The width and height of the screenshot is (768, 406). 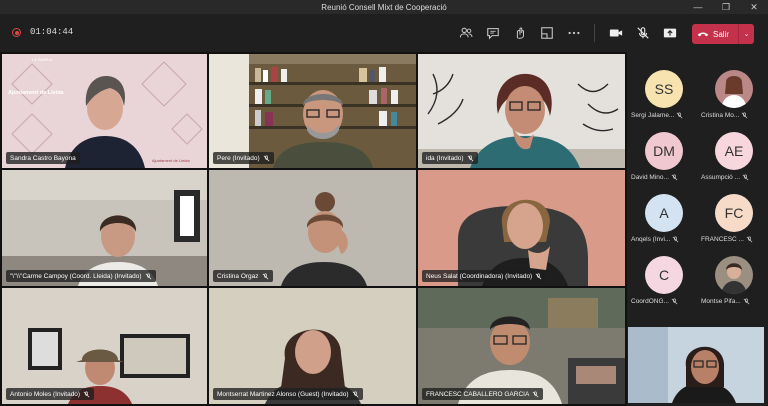 What do you see at coordinates (479, 276) in the screenshot?
I see `participant-name: Neus Salat (Coordinadora) (Invitado)` at bounding box center [479, 276].